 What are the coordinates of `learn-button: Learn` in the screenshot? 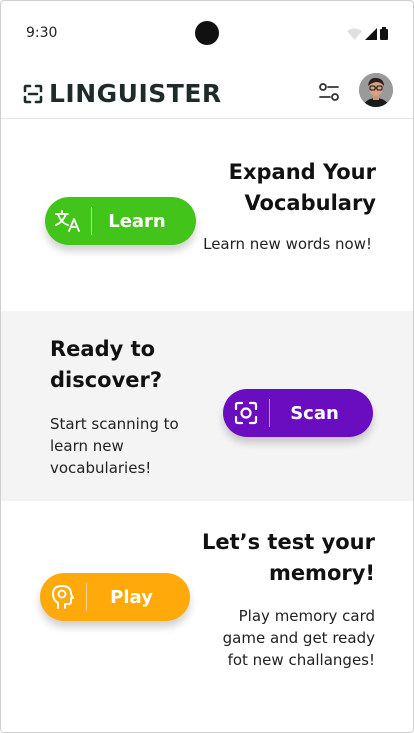 It's located at (120, 221).